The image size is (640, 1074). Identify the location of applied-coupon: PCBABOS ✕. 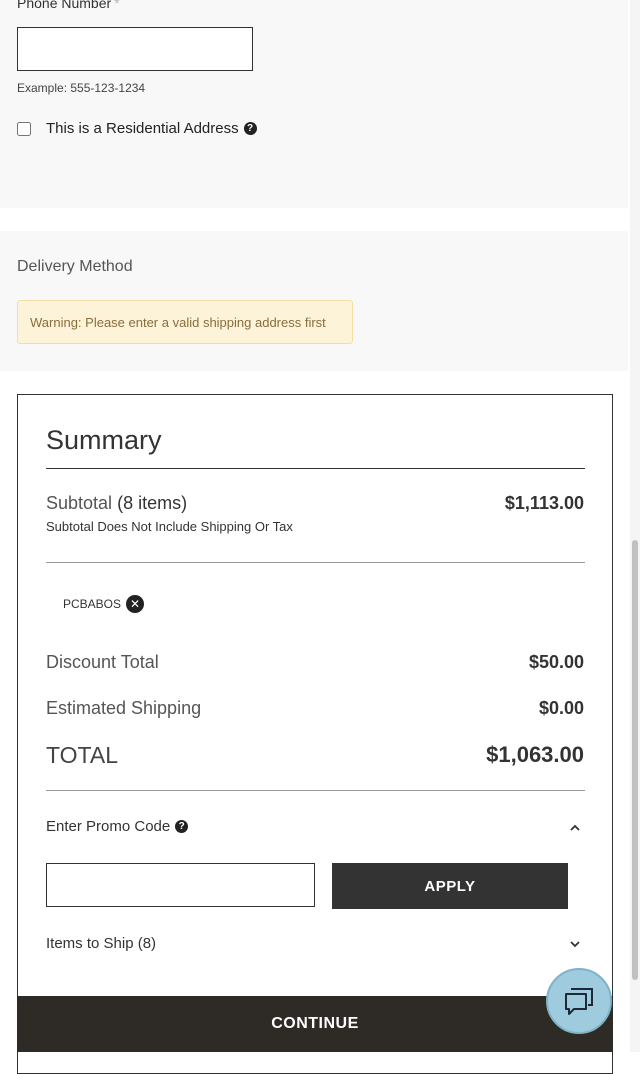
(104, 604).